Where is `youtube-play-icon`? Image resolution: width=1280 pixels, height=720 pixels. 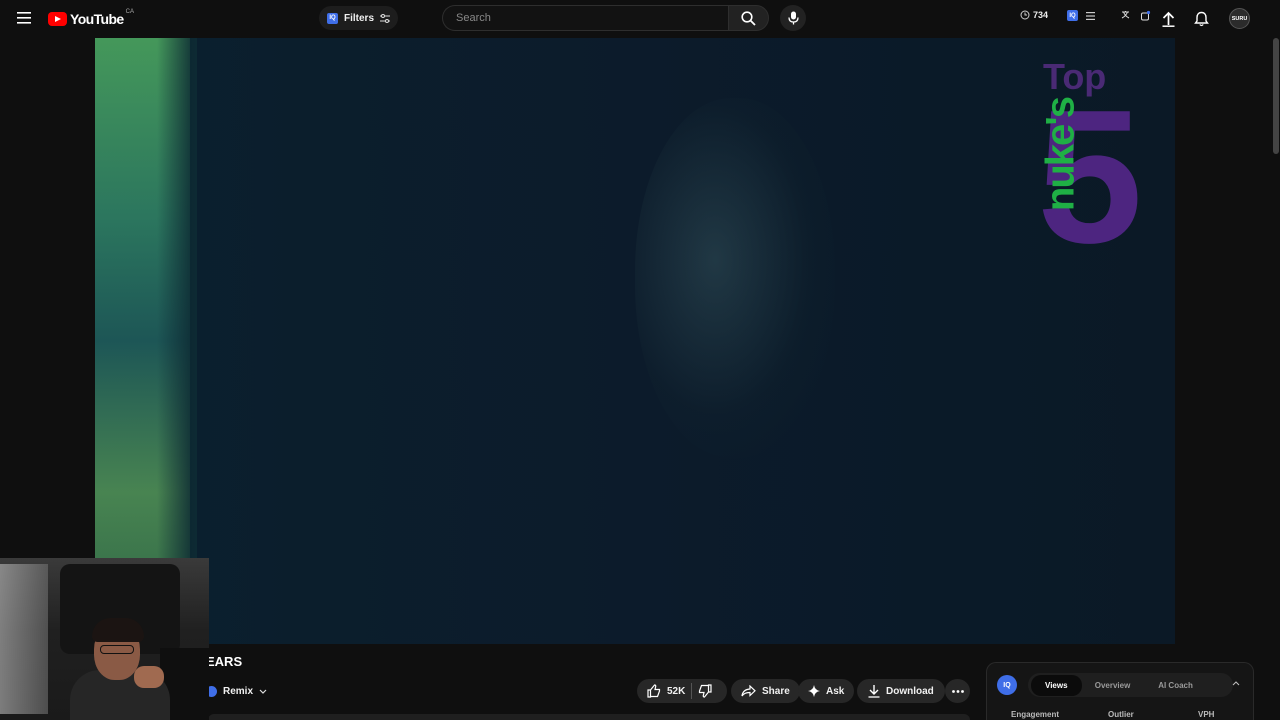 youtube-play-icon is located at coordinates (57, 19).